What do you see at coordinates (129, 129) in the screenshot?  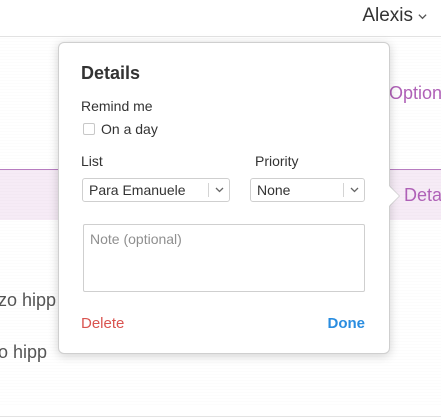 I see `on-a-day-label: On a day` at bounding box center [129, 129].